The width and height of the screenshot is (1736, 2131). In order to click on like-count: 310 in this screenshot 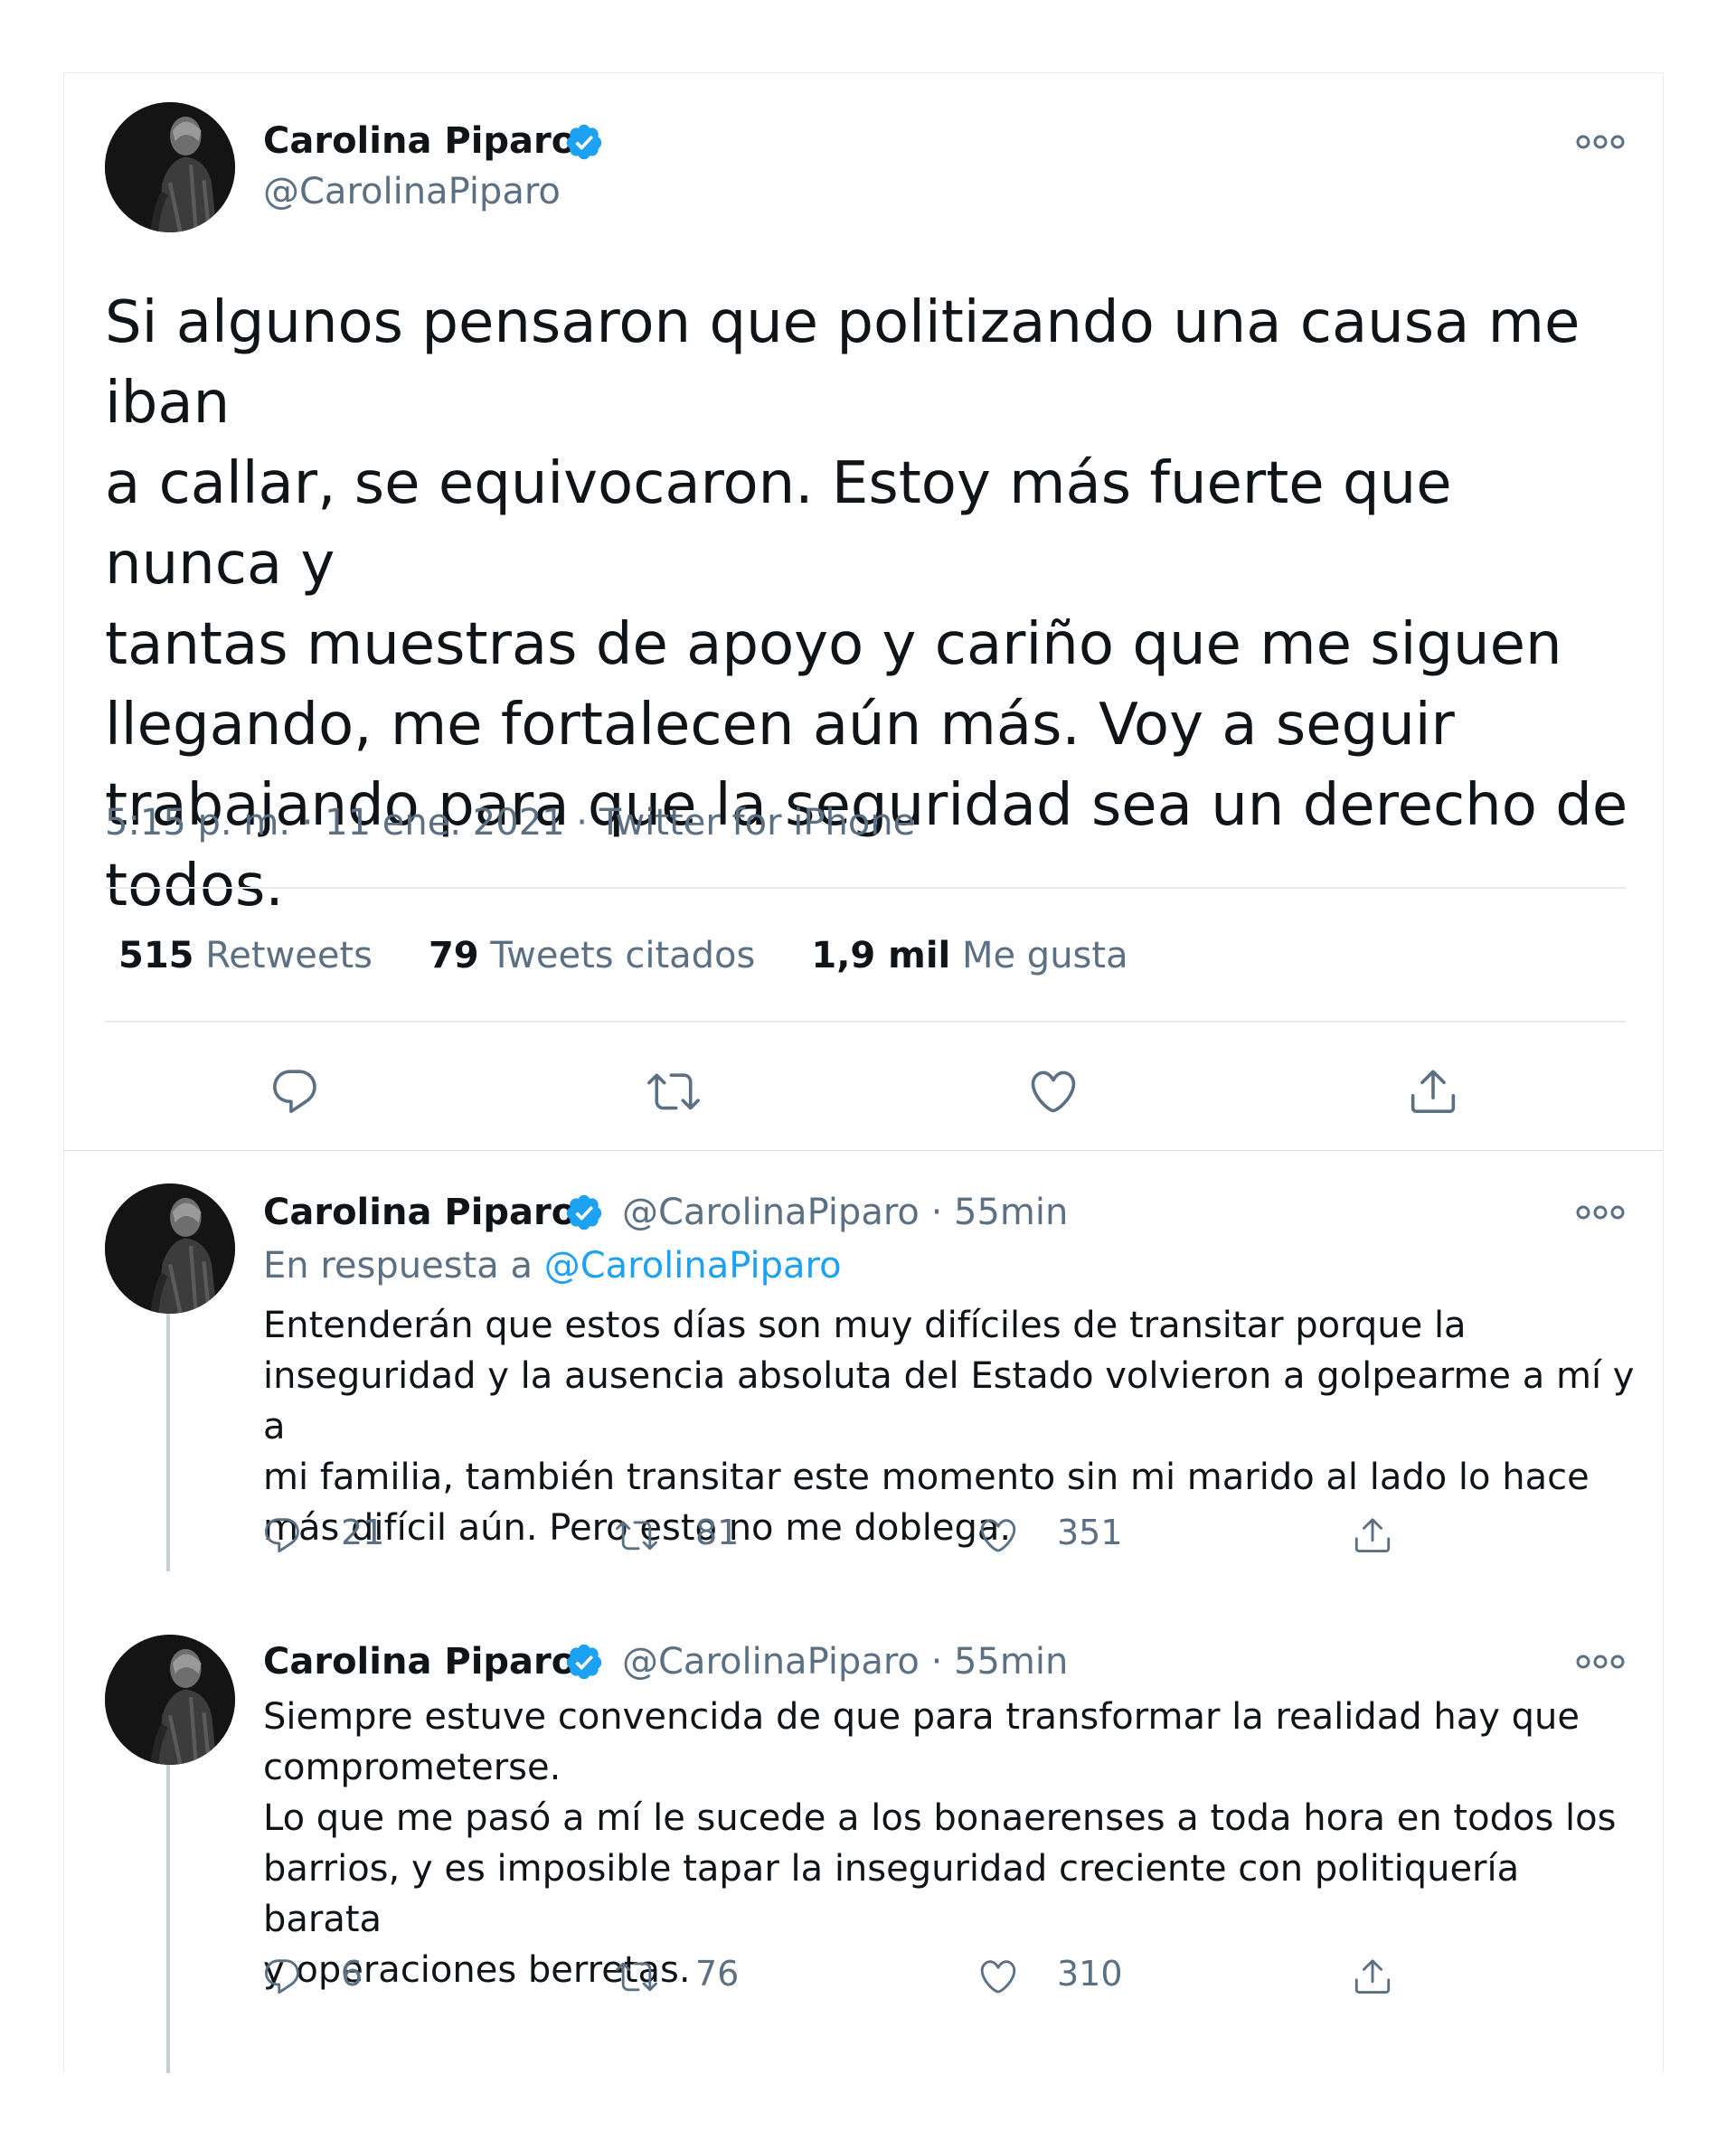, I will do `click(1090, 1974)`.